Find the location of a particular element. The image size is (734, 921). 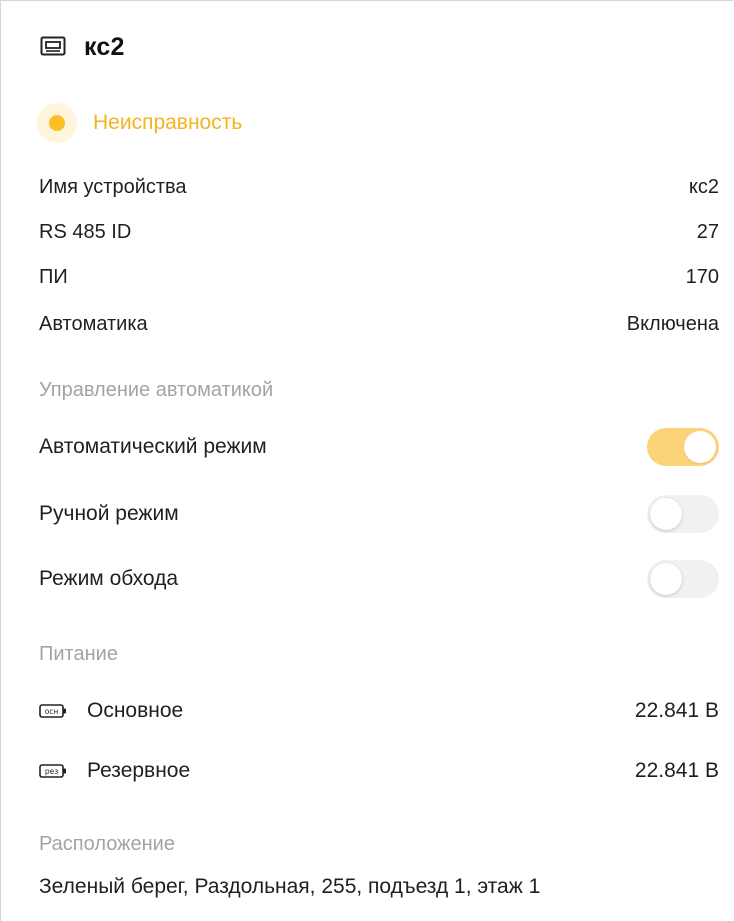

power-row-main: осн Основное 22.841 В is located at coordinates (379, 711).